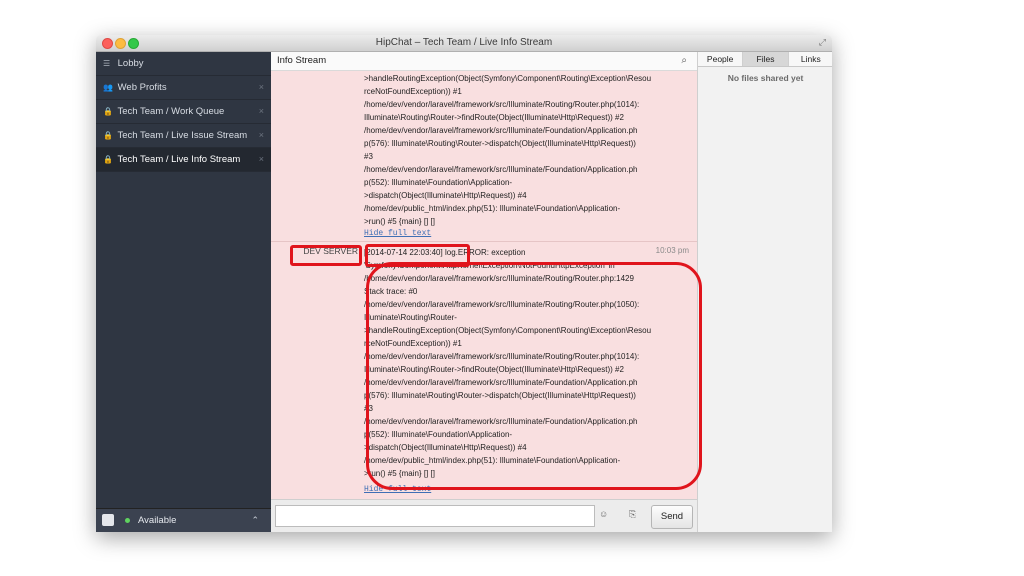 Image resolution: width=1024 pixels, height=576 pixels. I want to click on smiley-icon: ☺, so click(603, 514).